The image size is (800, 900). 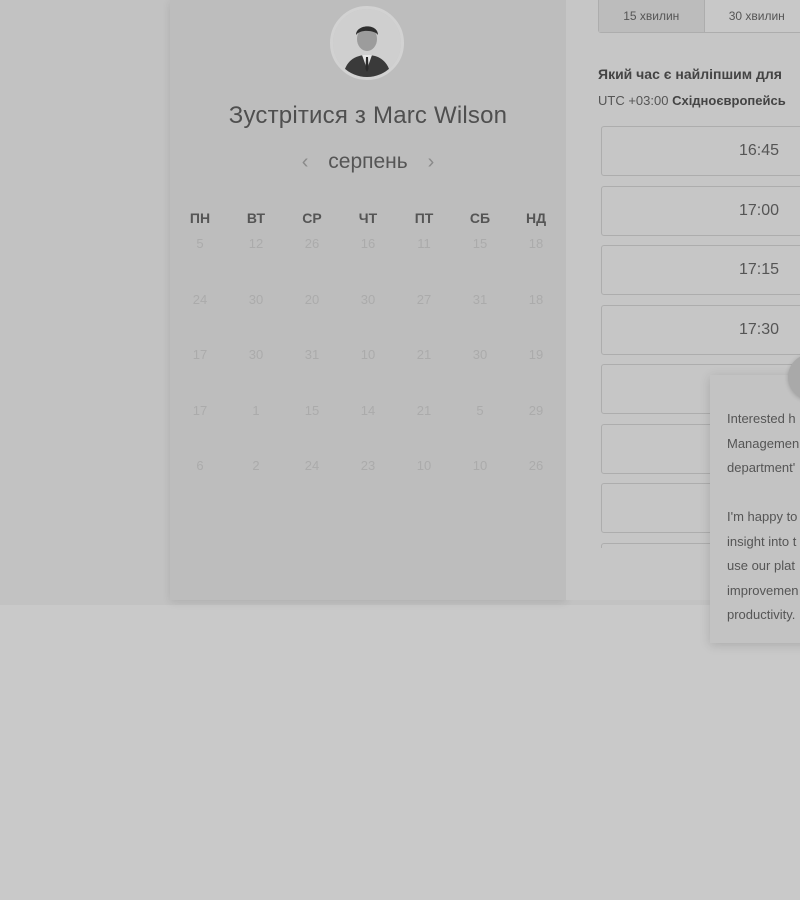 I want to click on time-slot: 16:45, so click(x=700, y=151).